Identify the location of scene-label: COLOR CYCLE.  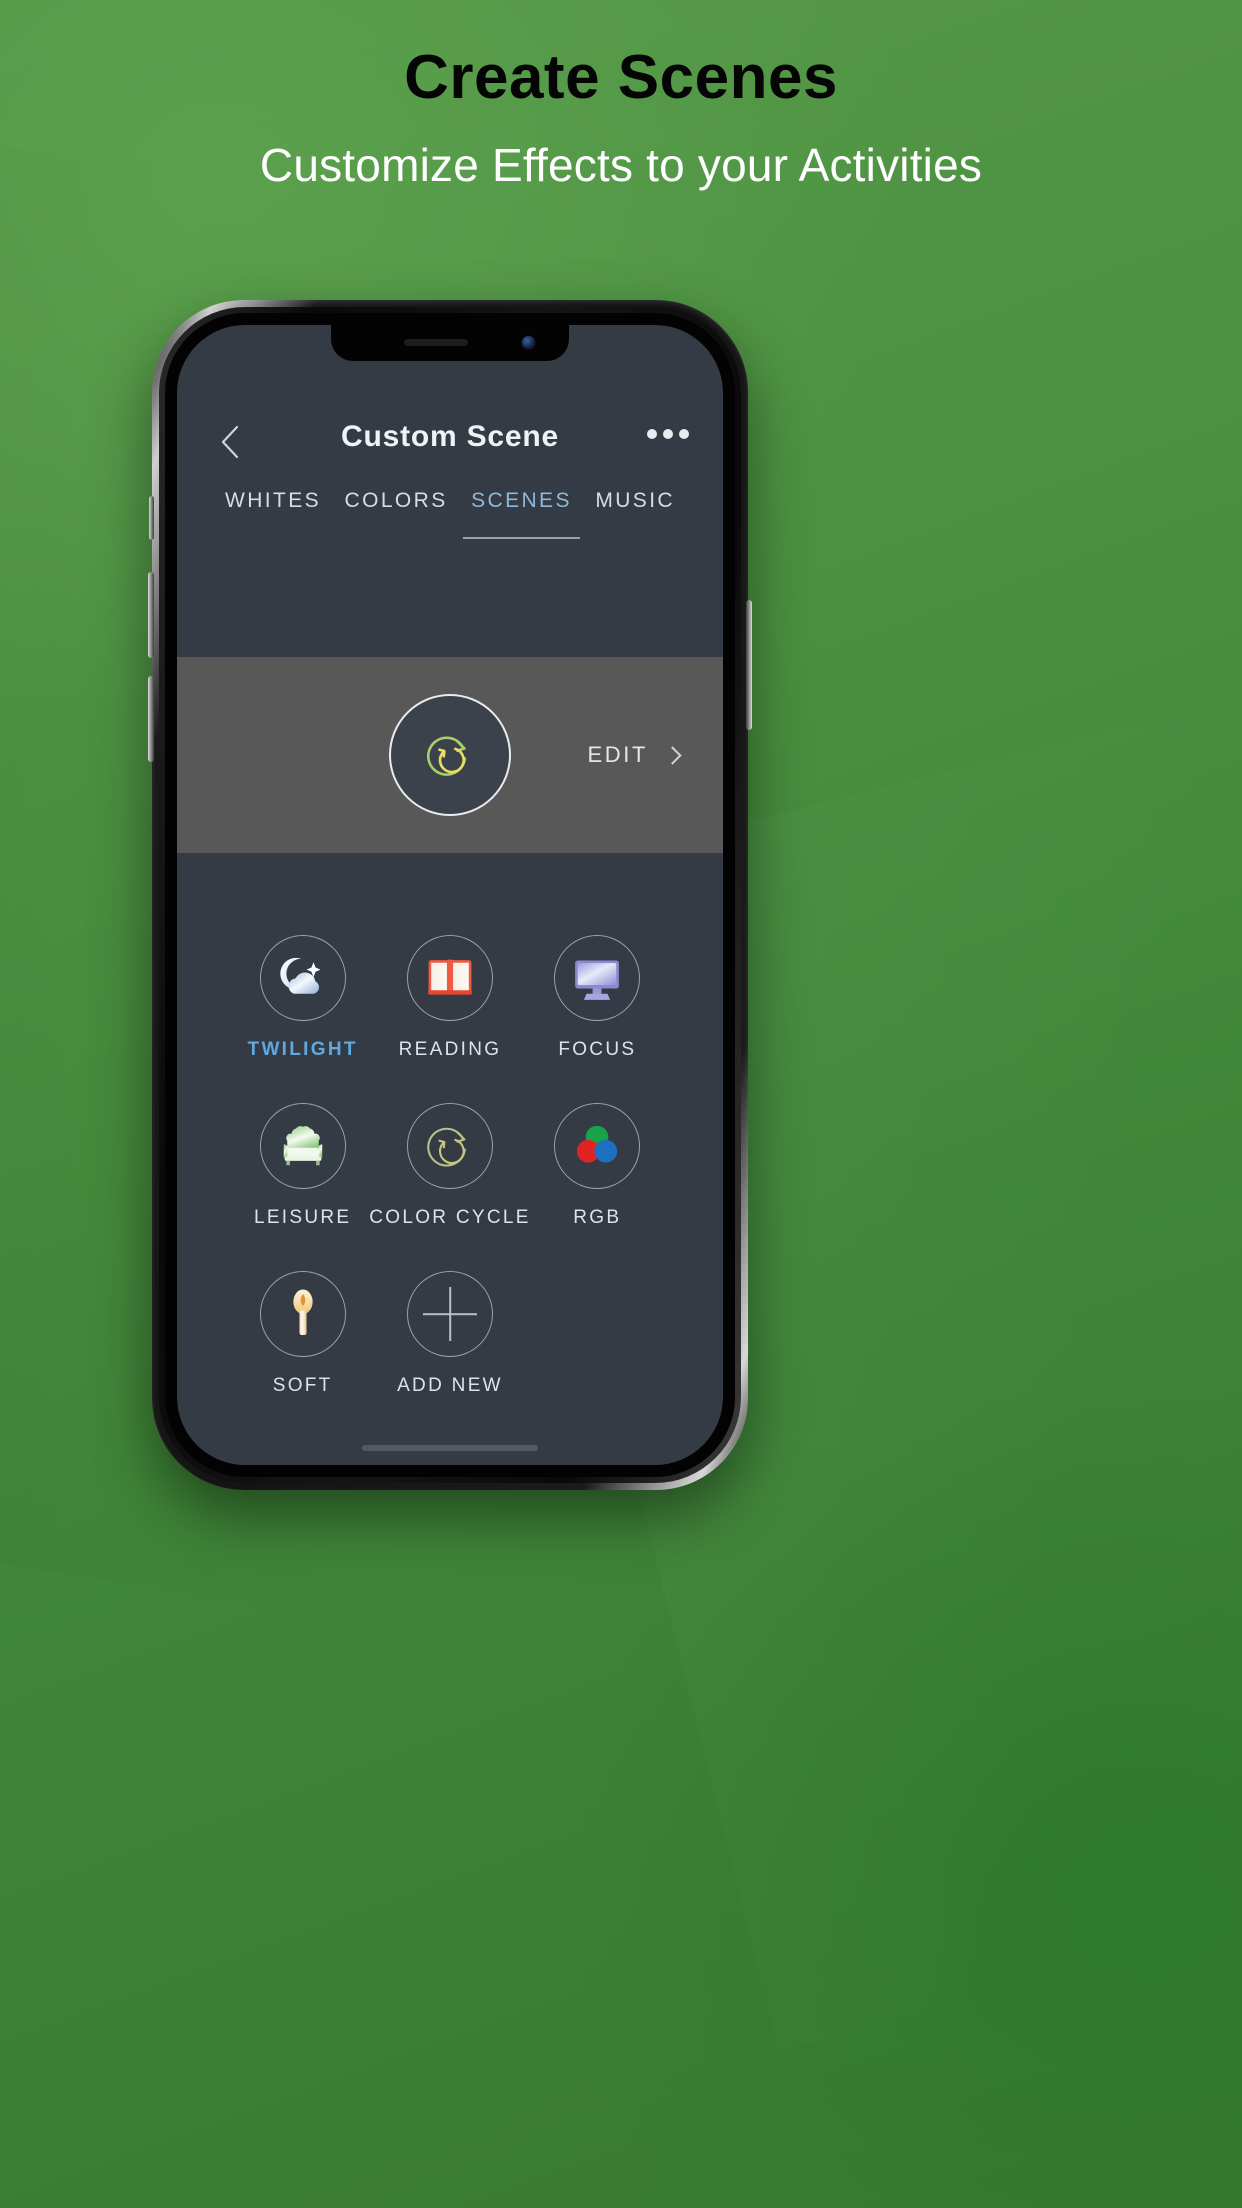
(450, 1217).